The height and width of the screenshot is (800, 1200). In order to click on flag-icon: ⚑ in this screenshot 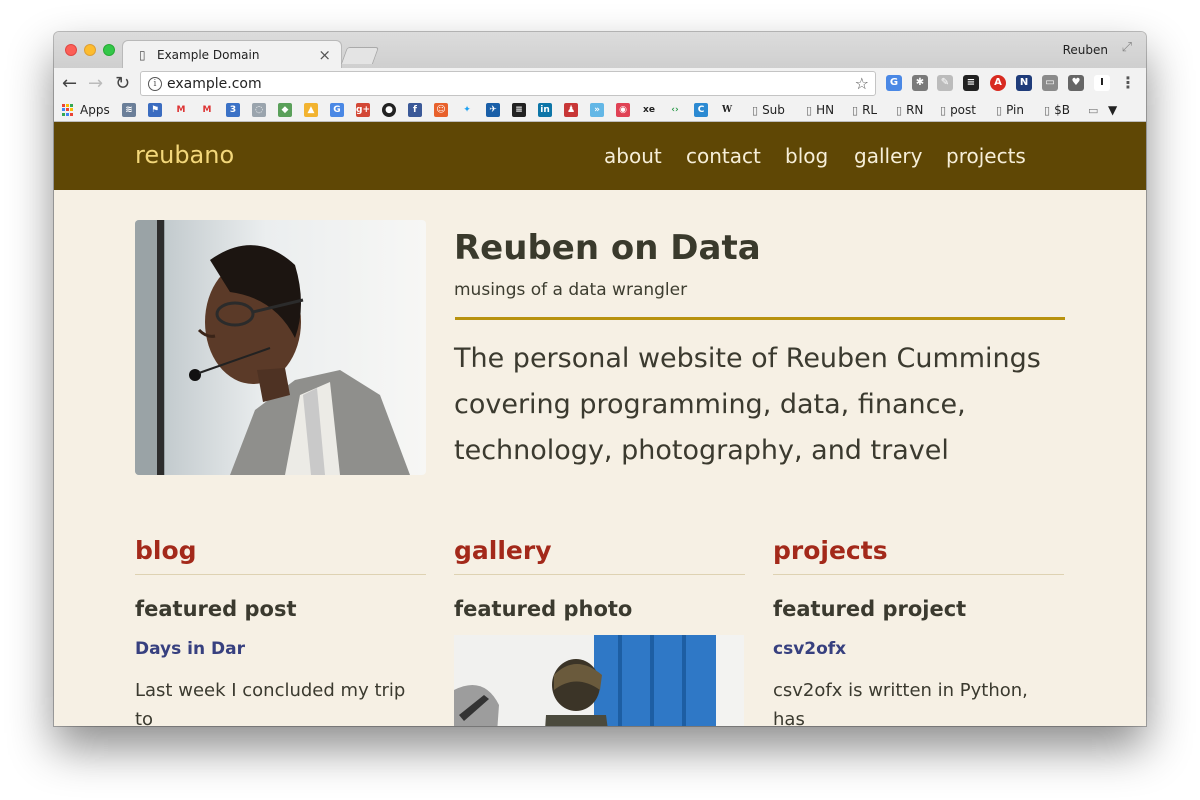, I will do `click(155, 110)`.